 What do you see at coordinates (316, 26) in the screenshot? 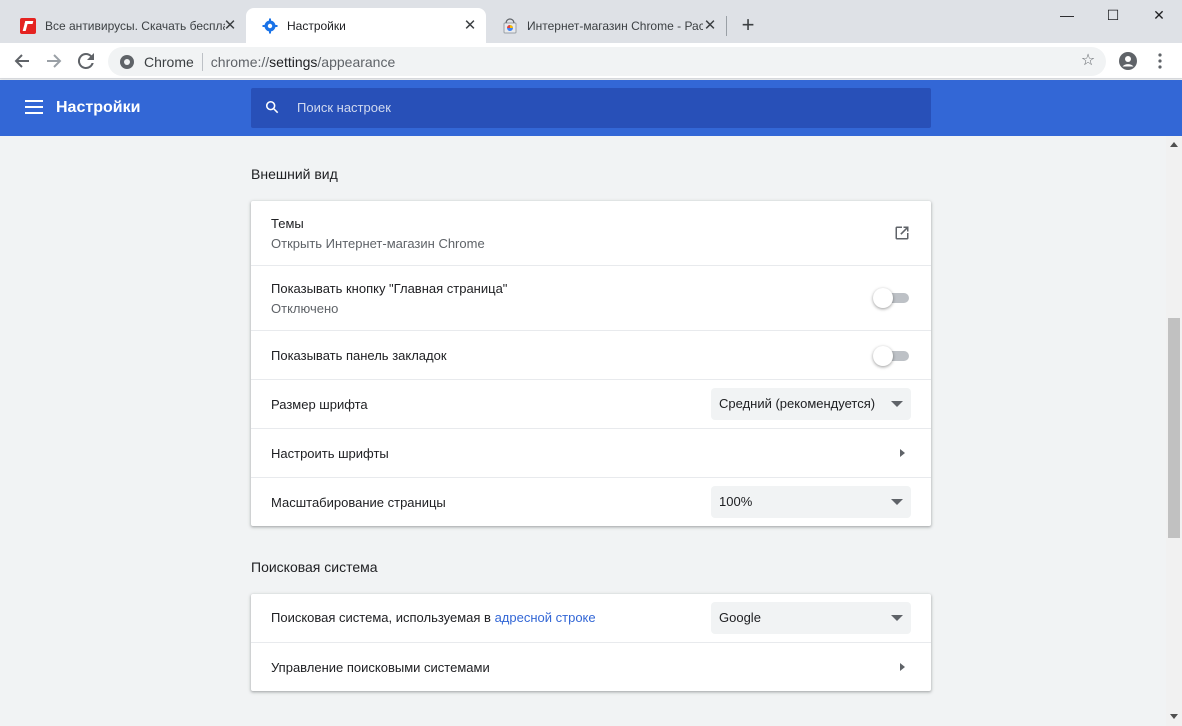
I see `tab-title: Настройки` at bounding box center [316, 26].